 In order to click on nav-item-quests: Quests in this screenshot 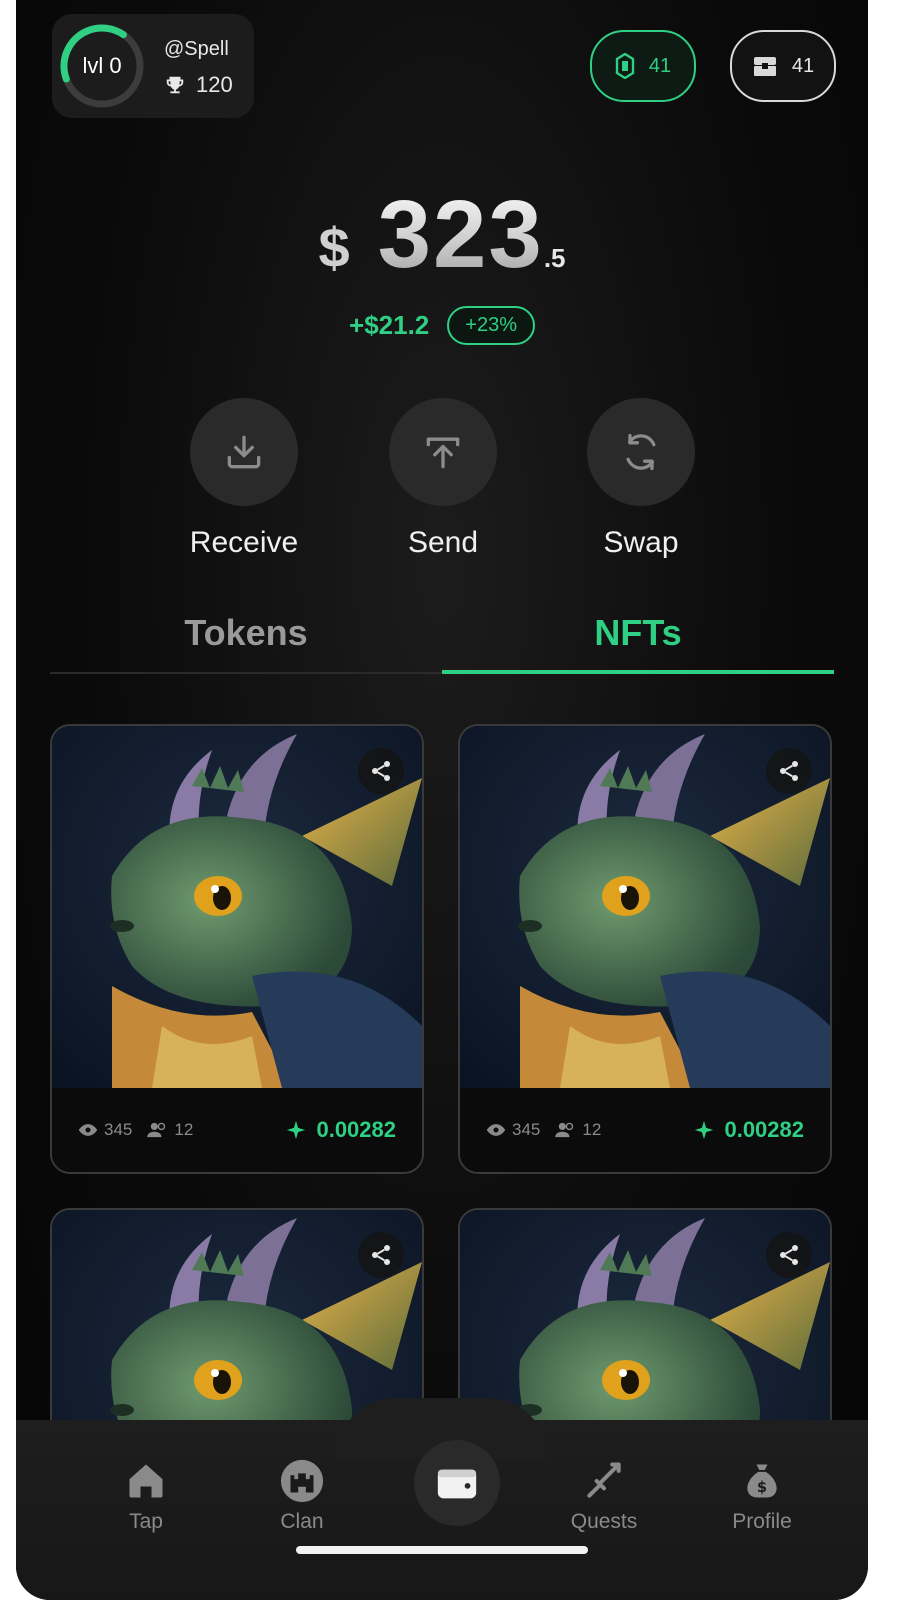, I will do `click(604, 1496)`.